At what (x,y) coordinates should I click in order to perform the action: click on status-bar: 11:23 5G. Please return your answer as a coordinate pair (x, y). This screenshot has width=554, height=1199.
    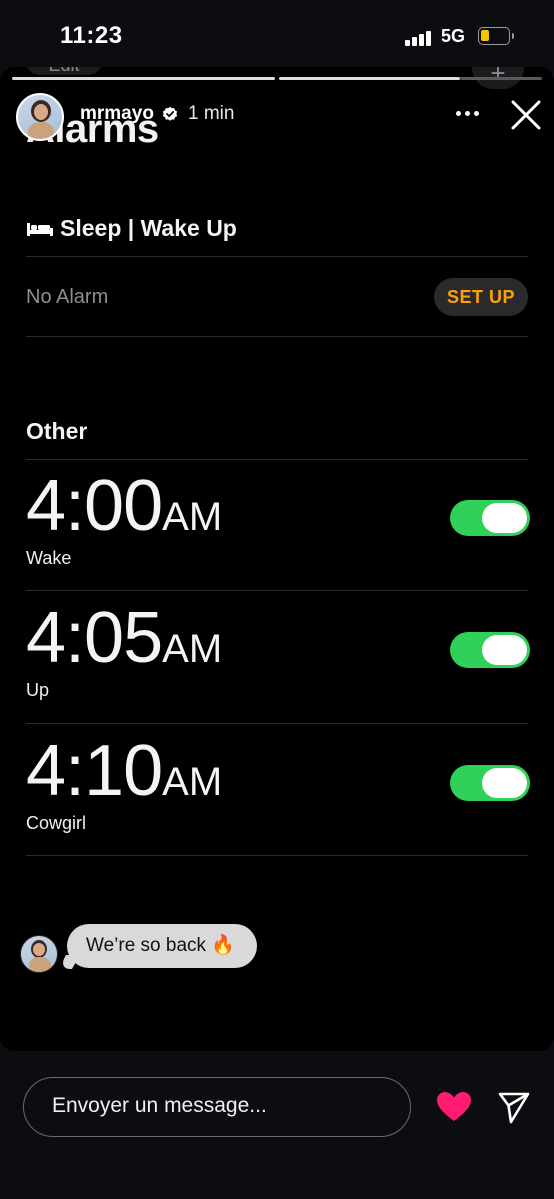
    Looking at the image, I should click on (277, 35).